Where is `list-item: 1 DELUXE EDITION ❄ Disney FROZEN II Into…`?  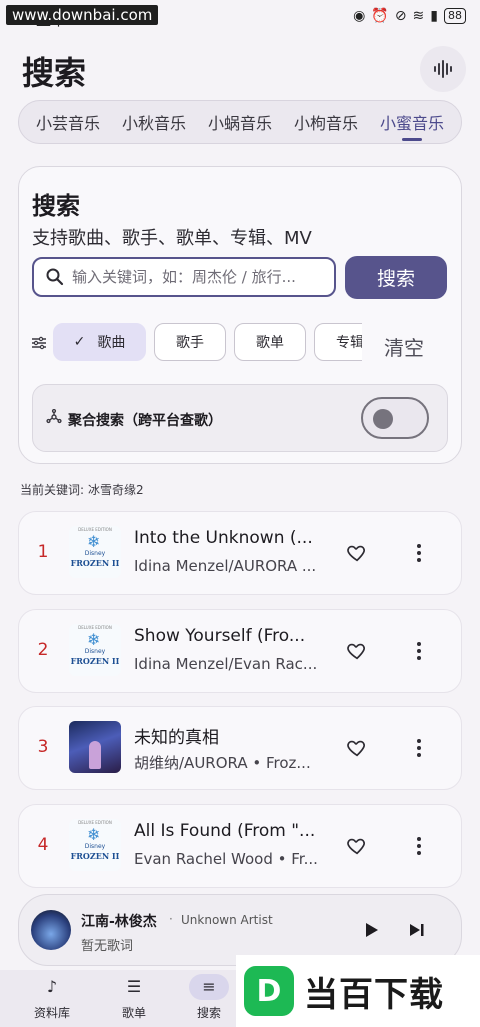
list-item: 1 DELUXE EDITION ❄ Disney FROZEN II Into… is located at coordinates (240, 553).